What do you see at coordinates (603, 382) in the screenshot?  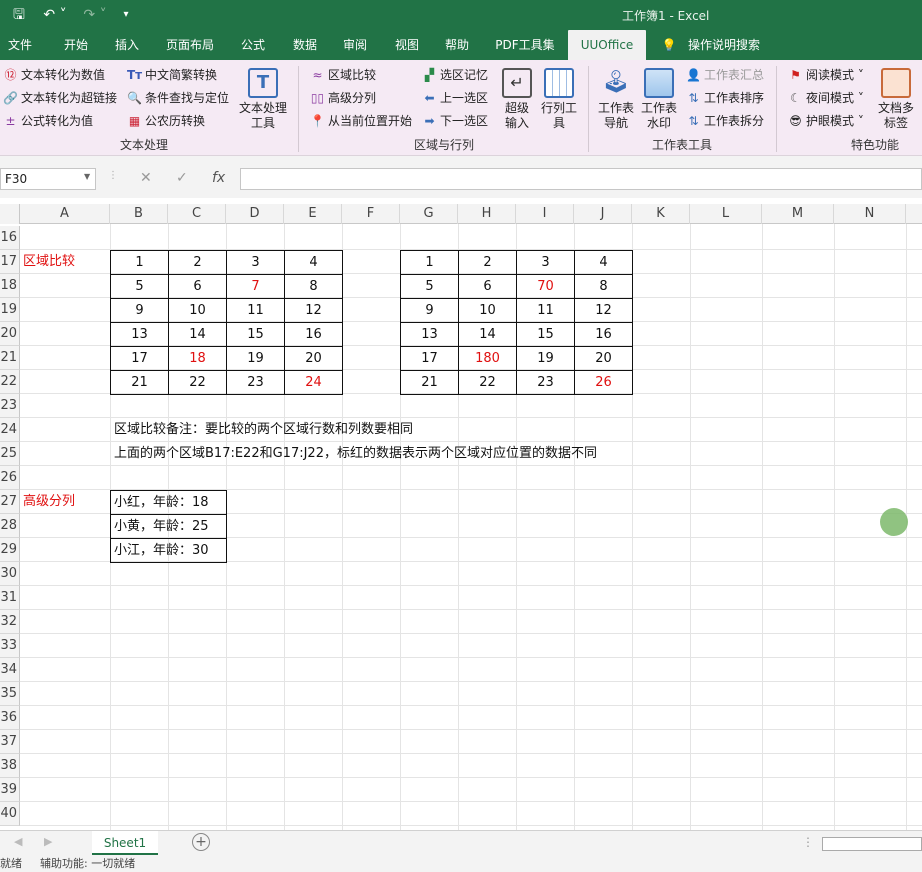 I see `compare-cell: 26` at bounding box center [603, 382].